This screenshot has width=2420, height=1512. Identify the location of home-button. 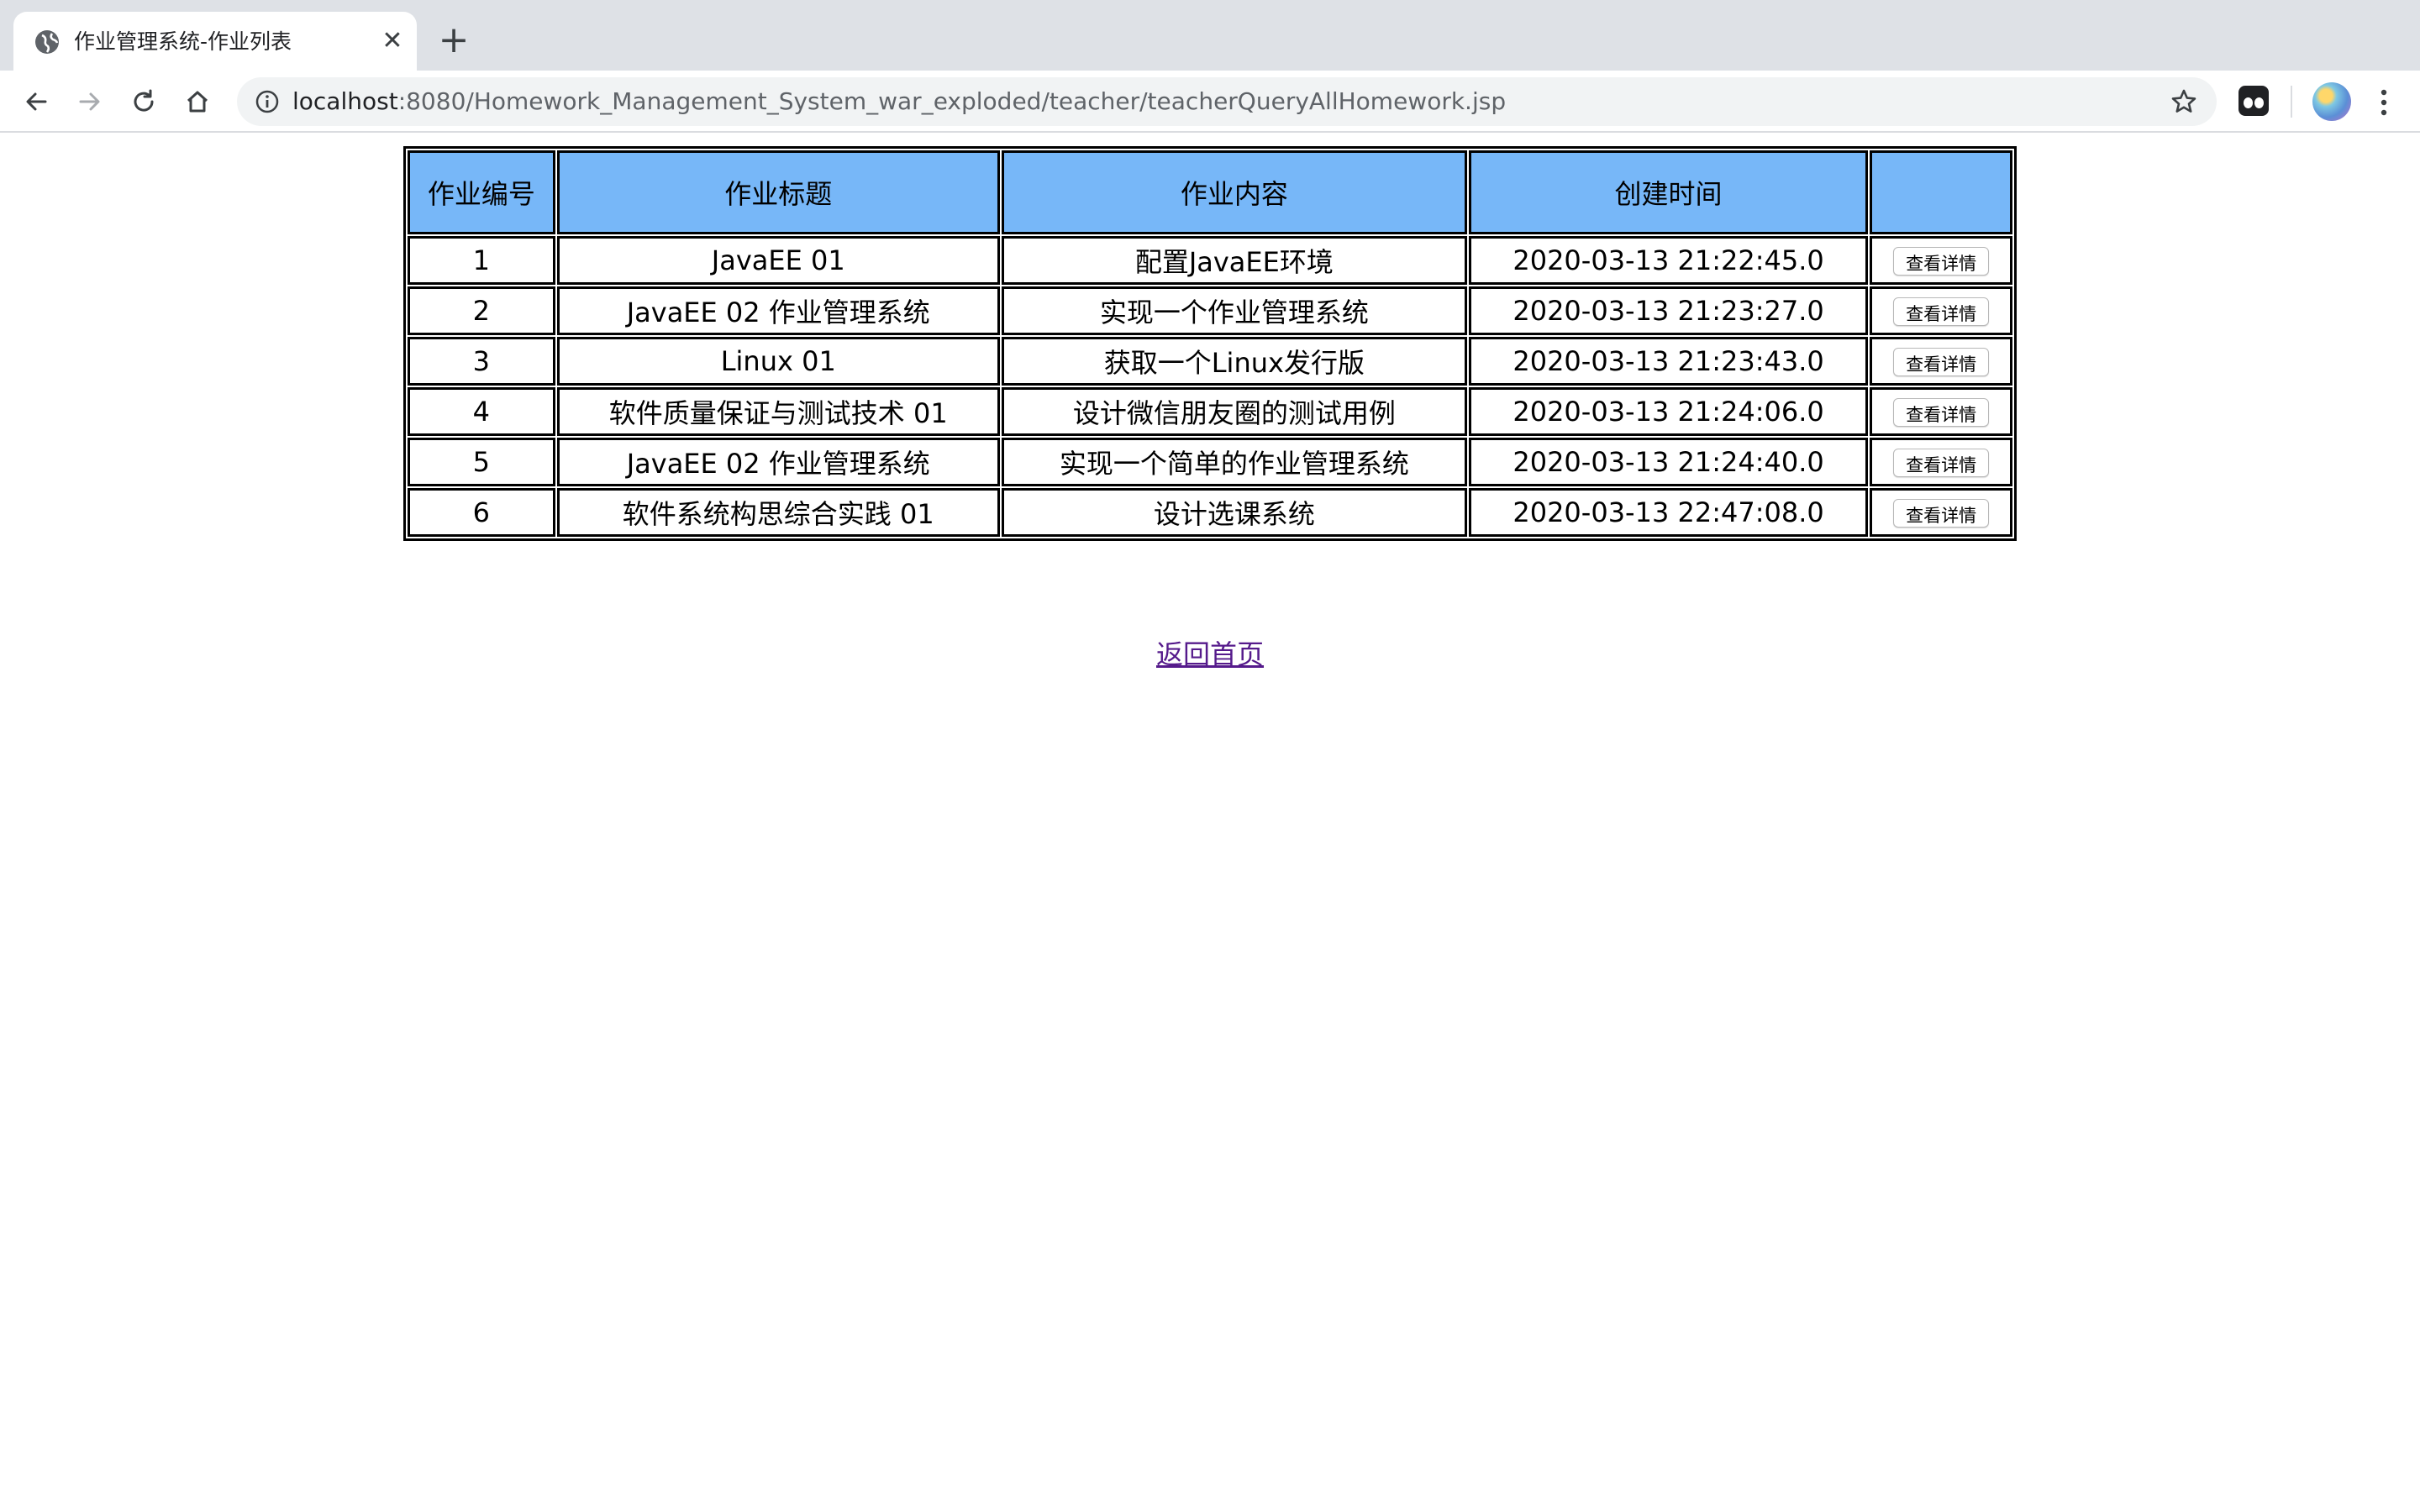
(197, 101).